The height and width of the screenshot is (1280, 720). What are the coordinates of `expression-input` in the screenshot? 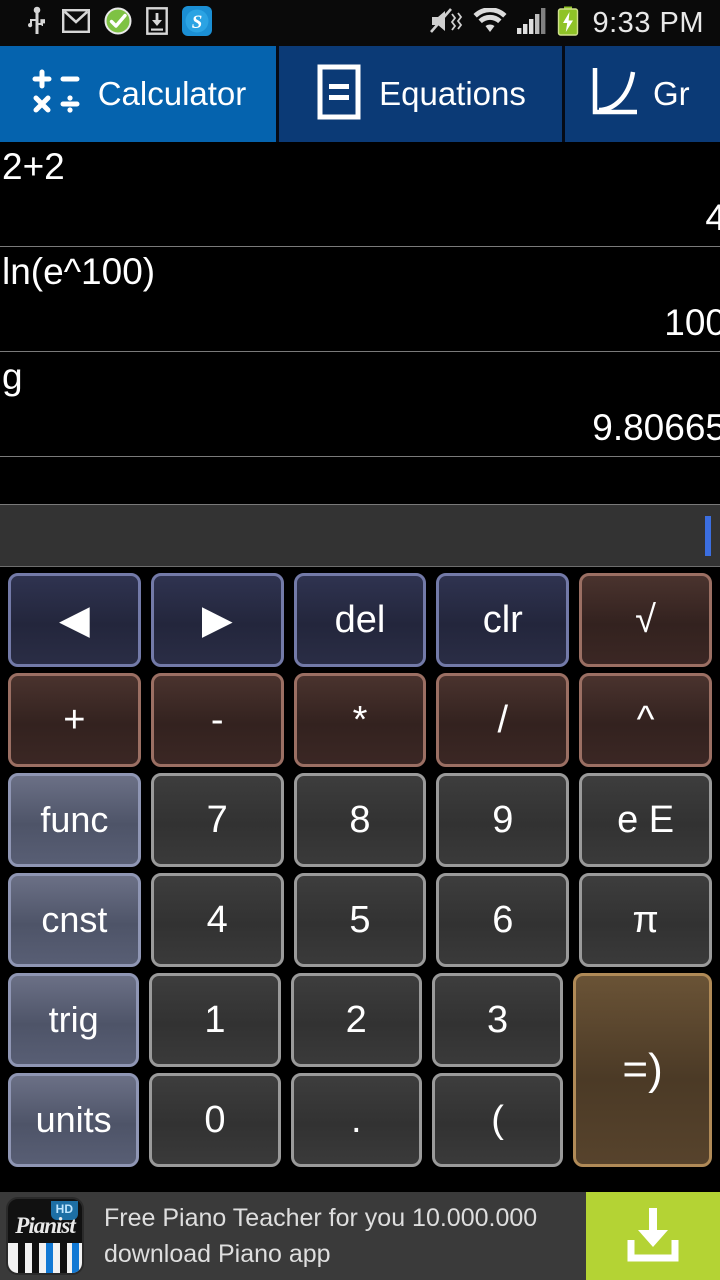 It's located at (360, 536).